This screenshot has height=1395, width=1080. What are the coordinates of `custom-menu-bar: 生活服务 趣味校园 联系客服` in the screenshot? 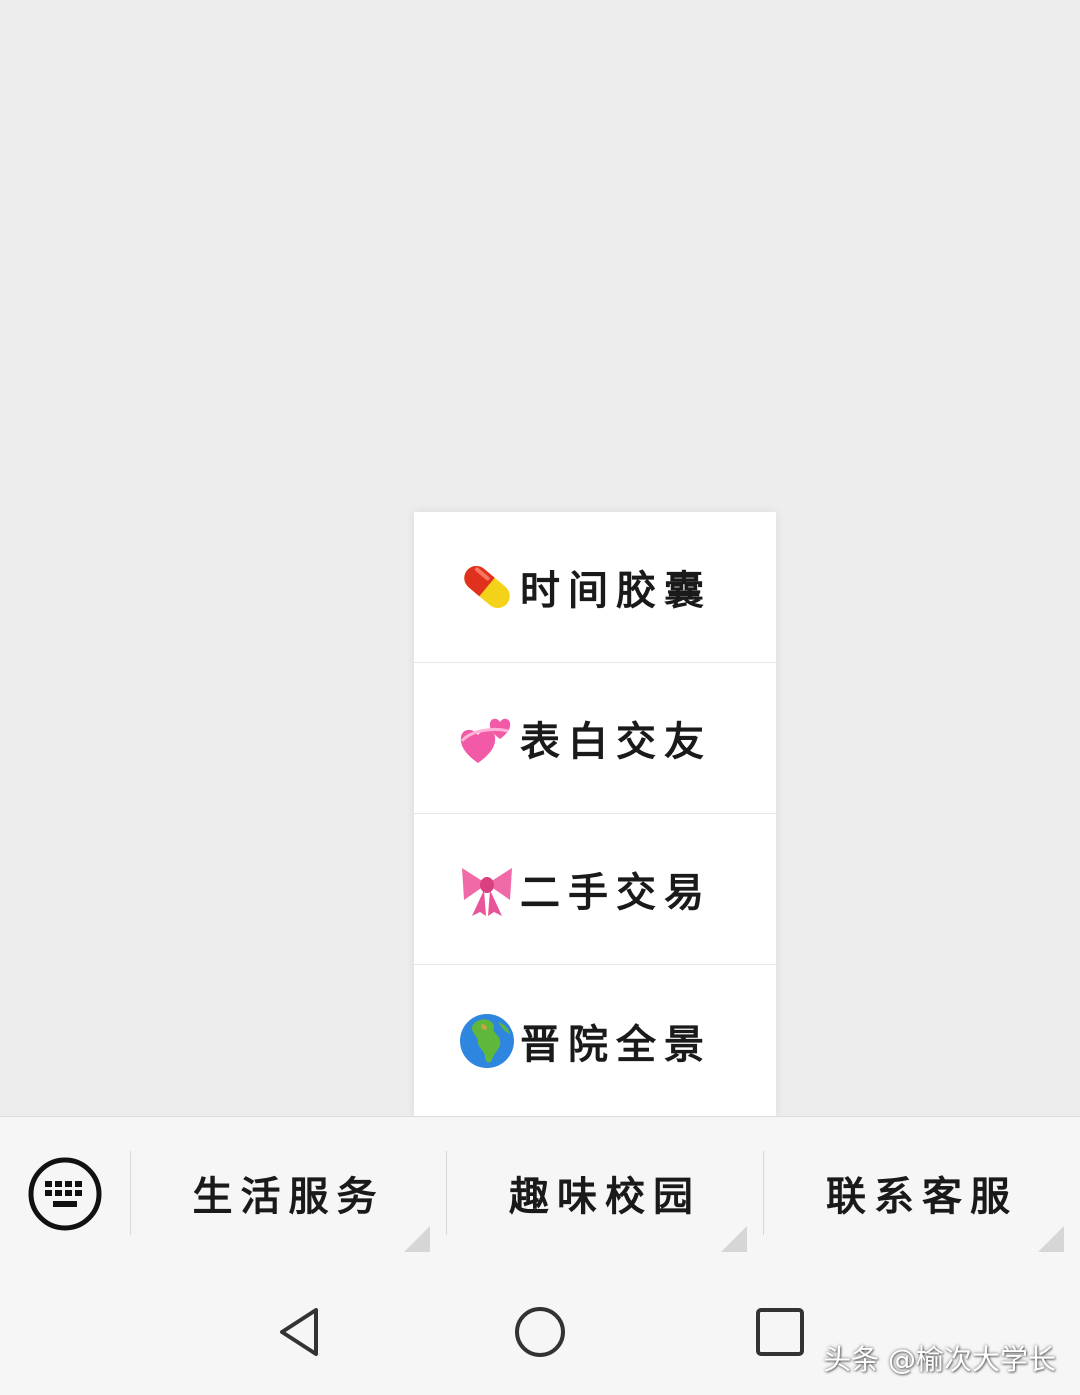 It's located at (540, 1192).